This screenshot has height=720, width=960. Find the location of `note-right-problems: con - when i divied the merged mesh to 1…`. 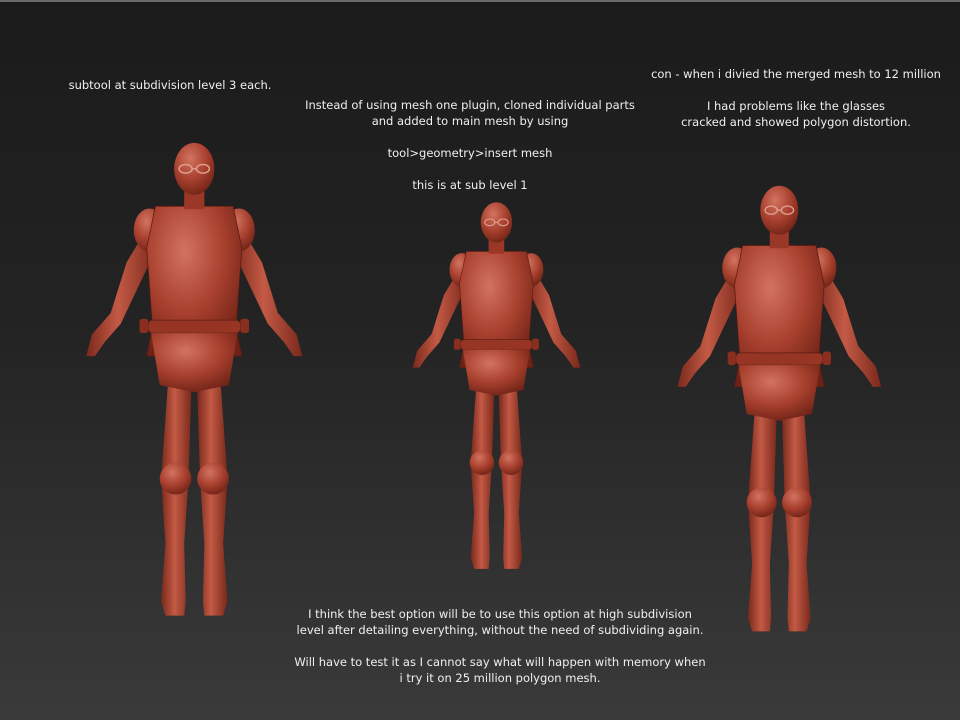

note-right-problems: con - when i divied the merged mesh to 1… is located at coordinates (796, 98).